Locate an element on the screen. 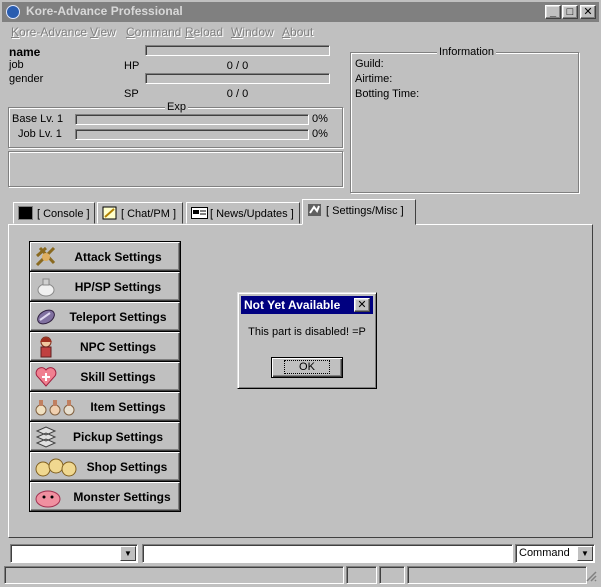 The image size is (601, 587). monster-settings-button: Monster Settings is located at coordinates (105, 496).